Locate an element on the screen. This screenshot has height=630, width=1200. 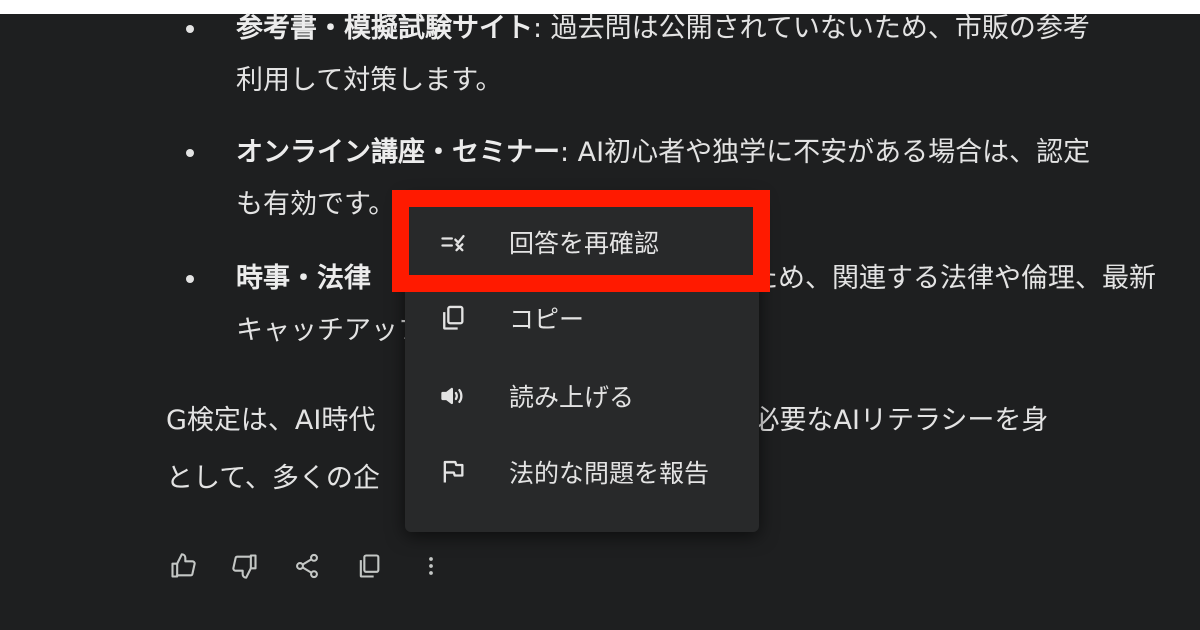
menu-item-read-aloud: 読み上げる is located at coordinates (582, 396).